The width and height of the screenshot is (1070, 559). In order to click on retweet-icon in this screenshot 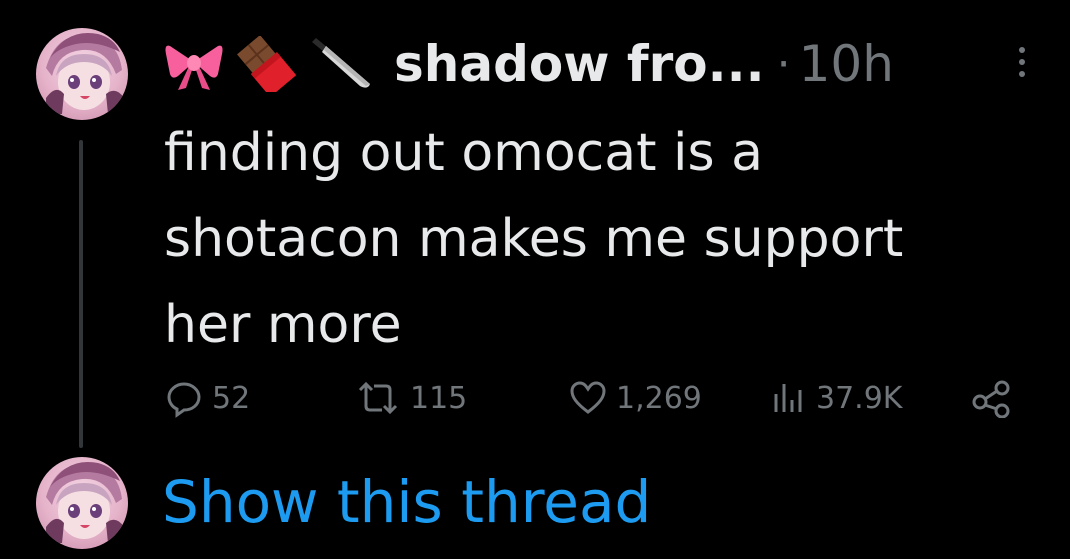, I will do `click(378, 398)`.